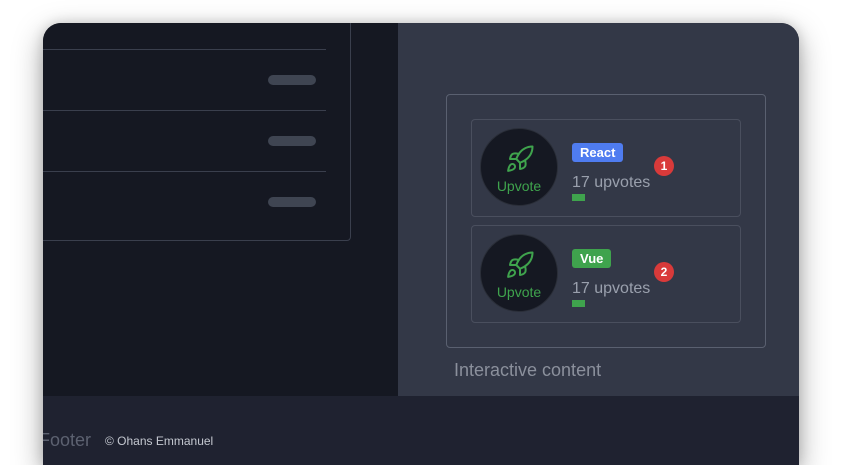  I want to click on rank-badge: 1, so click(664, 166).